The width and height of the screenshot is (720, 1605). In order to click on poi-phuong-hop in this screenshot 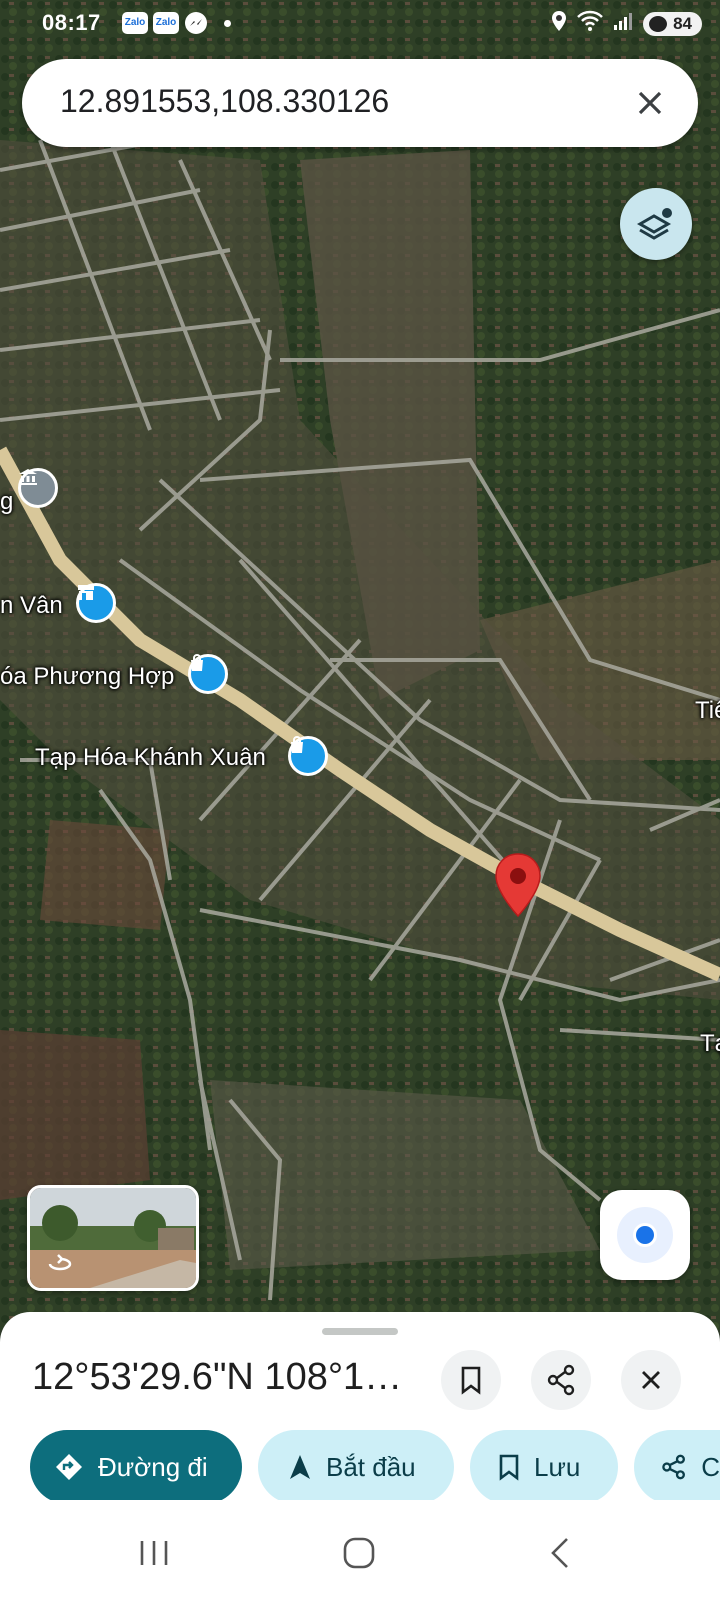, I will do `click(208, 674)`.